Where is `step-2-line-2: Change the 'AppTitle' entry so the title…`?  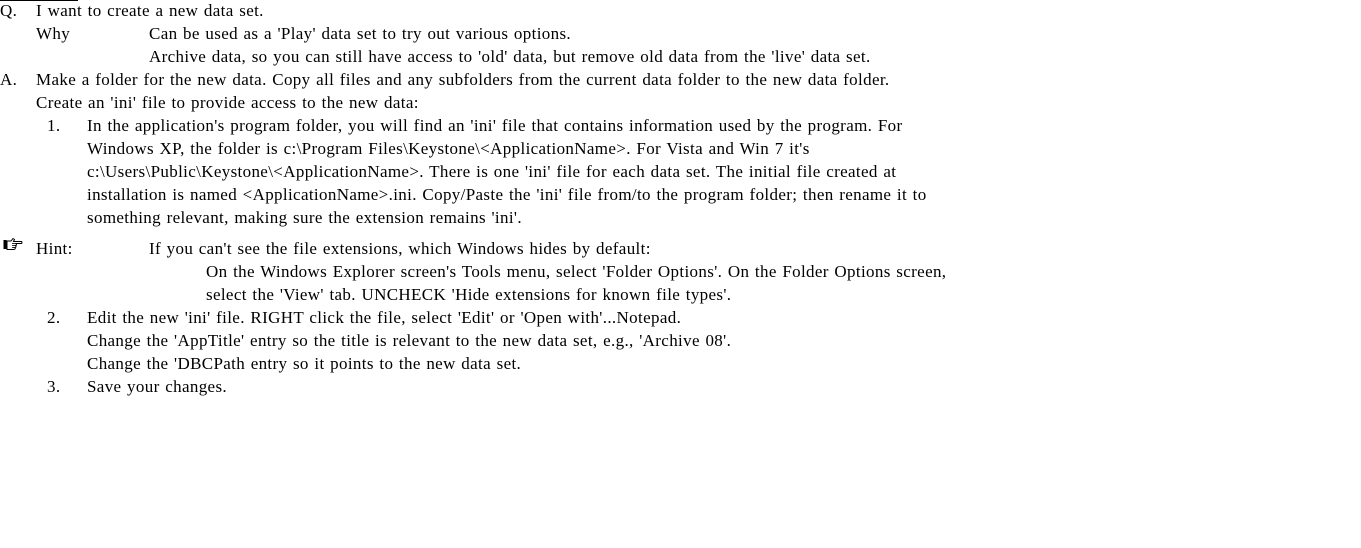
step-2-line-2: Change the 'AppTitle' entry so the title… is located at coordinates (409, 340).